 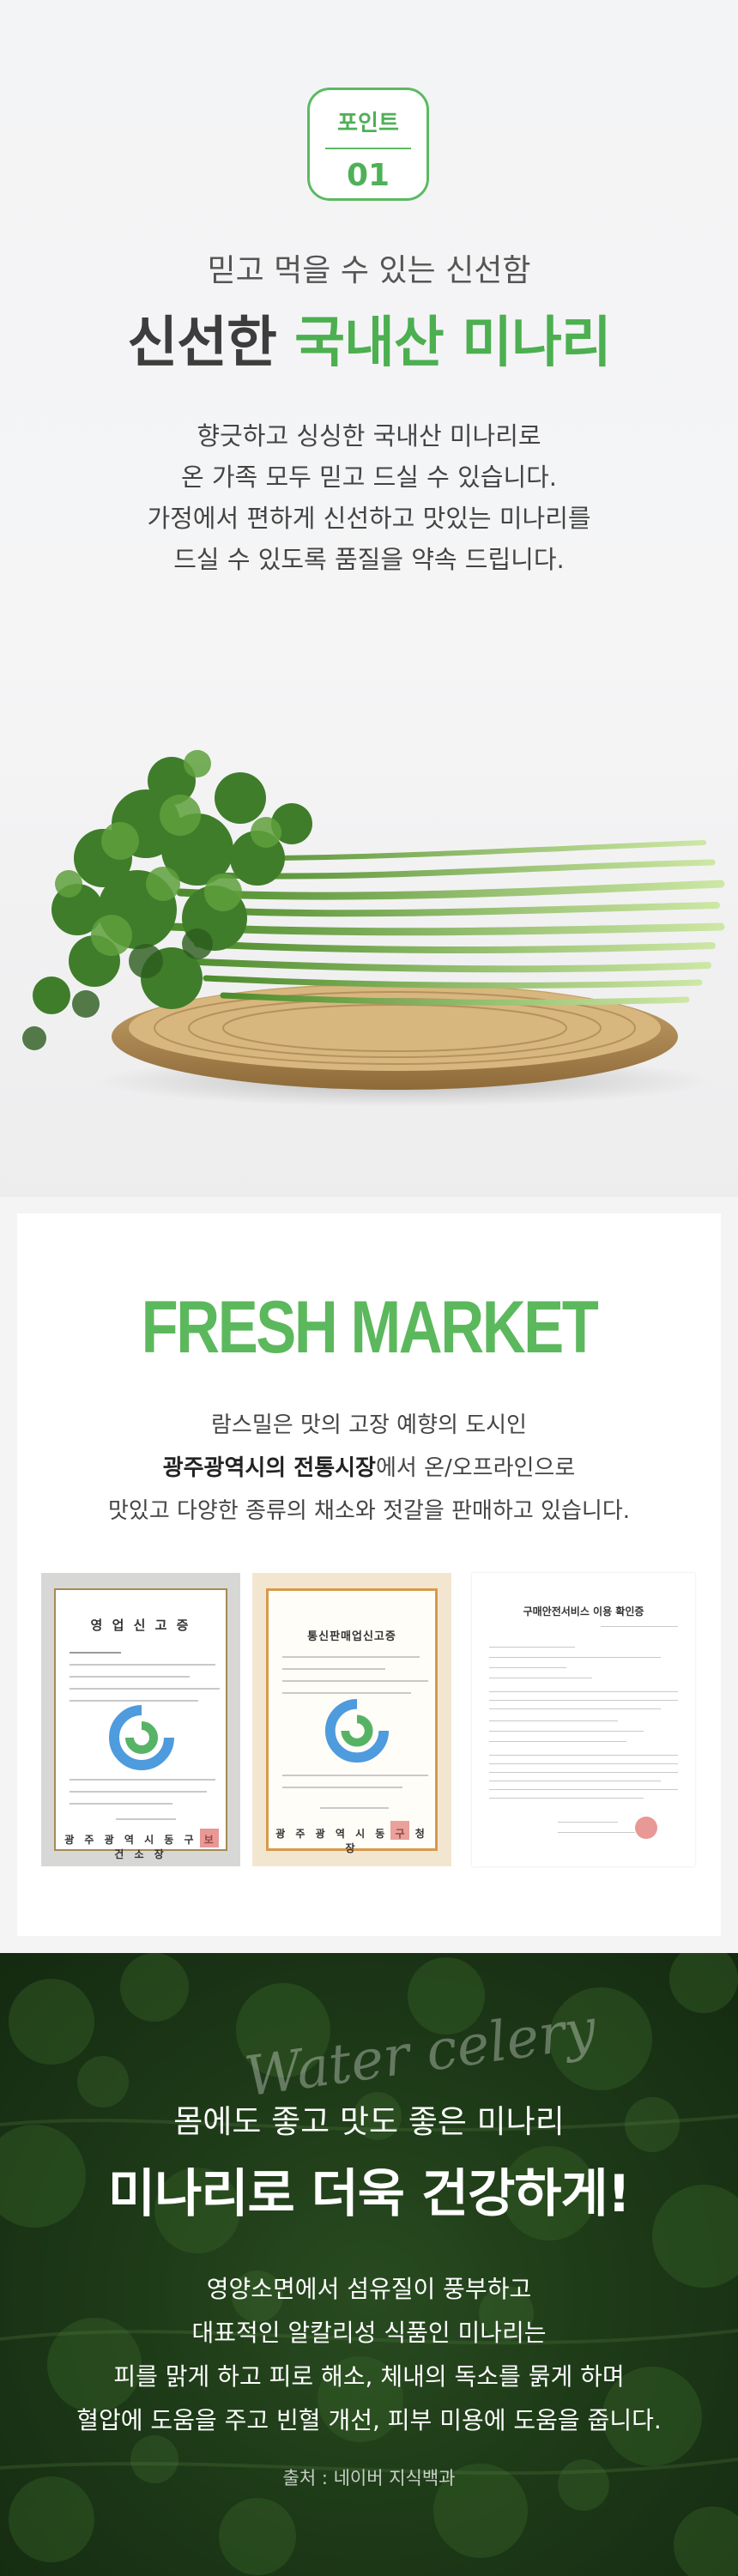 What do you see at coordinates (369, 2420) in the screenshot?
I see `health-description-line: 혈압에 도움을 주고 빈혈 개선, 피부 미용에 도움을 줍니다.` at bounding box center [369, 2420].